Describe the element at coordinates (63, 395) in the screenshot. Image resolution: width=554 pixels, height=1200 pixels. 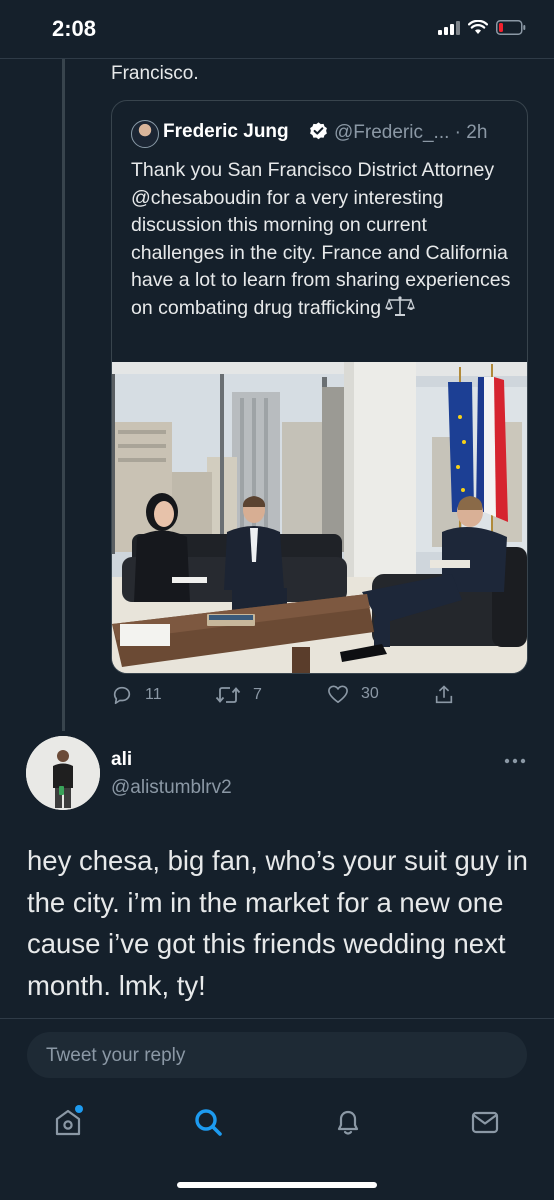
I see `thread-line` at that location.